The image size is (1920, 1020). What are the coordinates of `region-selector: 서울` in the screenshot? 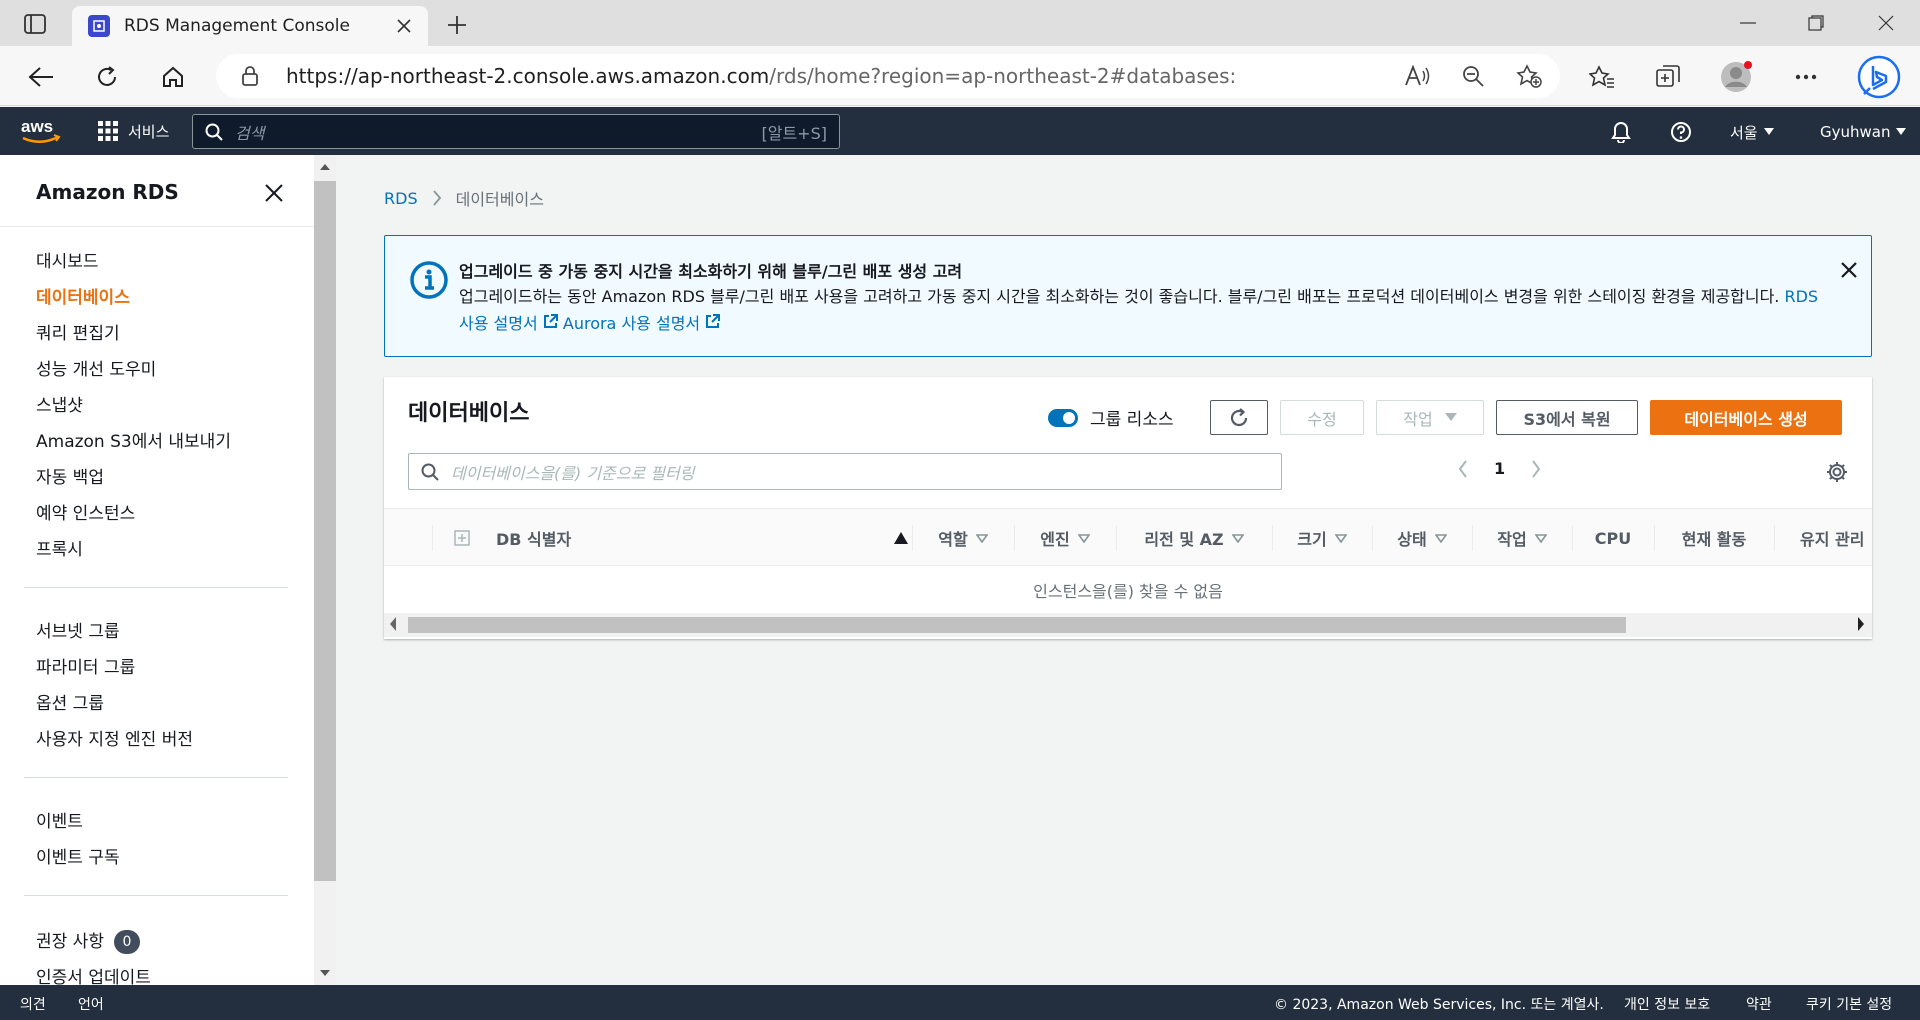 It's located at (1752, 132).